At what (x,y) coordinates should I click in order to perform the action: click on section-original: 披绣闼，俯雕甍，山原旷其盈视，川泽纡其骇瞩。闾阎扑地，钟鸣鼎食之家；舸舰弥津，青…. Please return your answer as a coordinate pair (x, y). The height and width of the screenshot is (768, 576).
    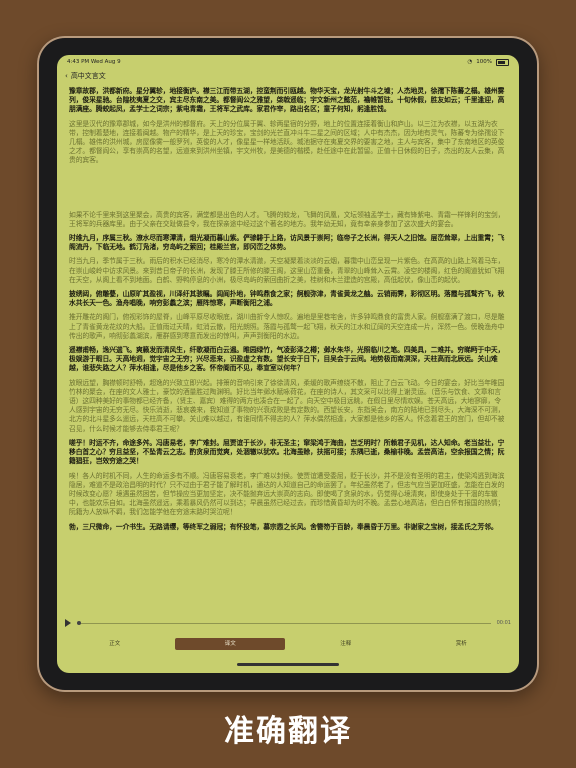
    Looking at the image, I should click on (287, 299).